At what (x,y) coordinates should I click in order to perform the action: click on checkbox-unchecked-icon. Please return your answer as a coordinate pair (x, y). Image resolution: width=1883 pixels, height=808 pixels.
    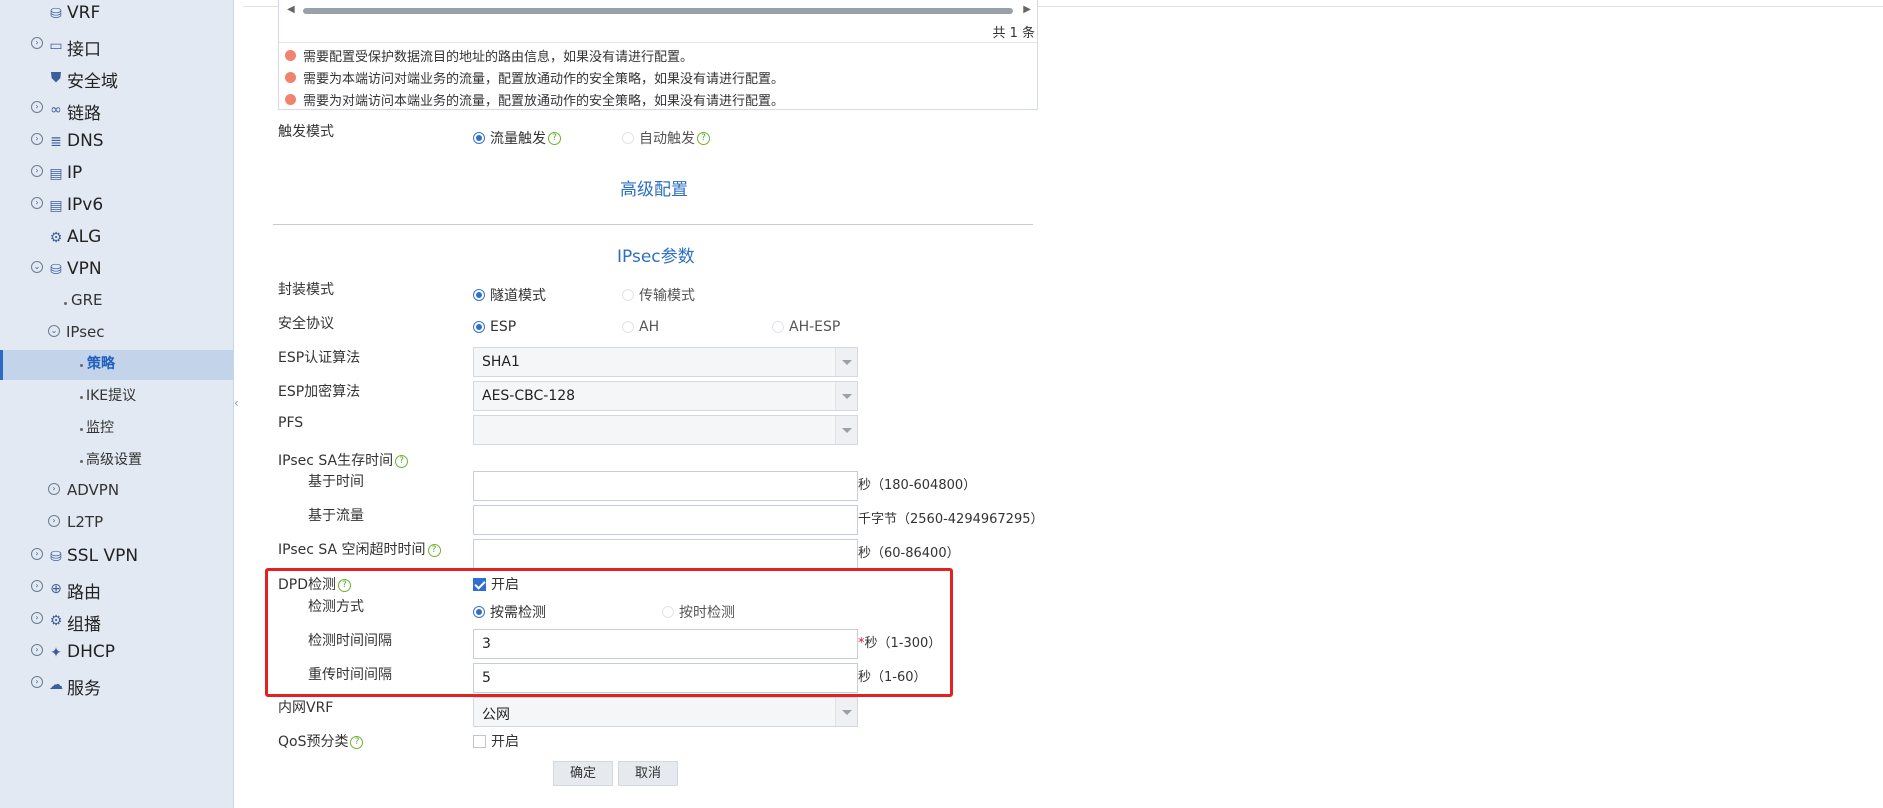
    Looking at the image, I should click on (479, 741).